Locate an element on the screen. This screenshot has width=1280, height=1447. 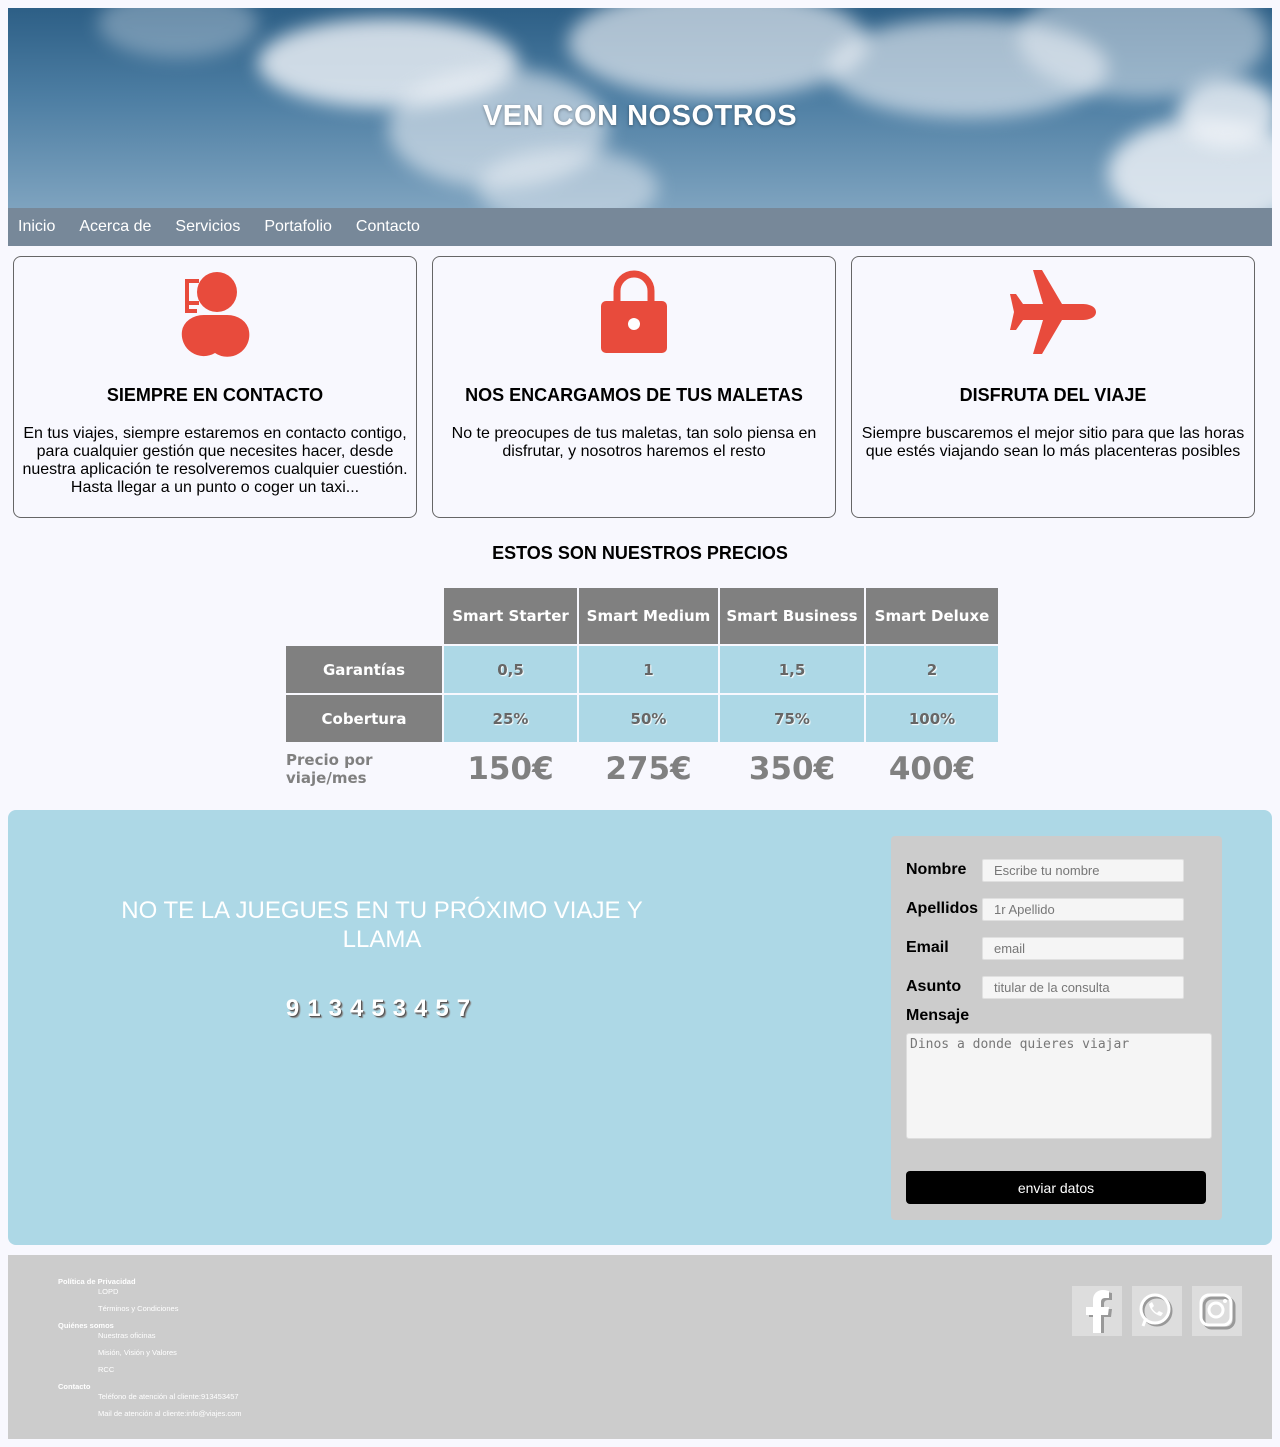
apellidos-field: 1r Apellido is located at coordinates (1083, 909).